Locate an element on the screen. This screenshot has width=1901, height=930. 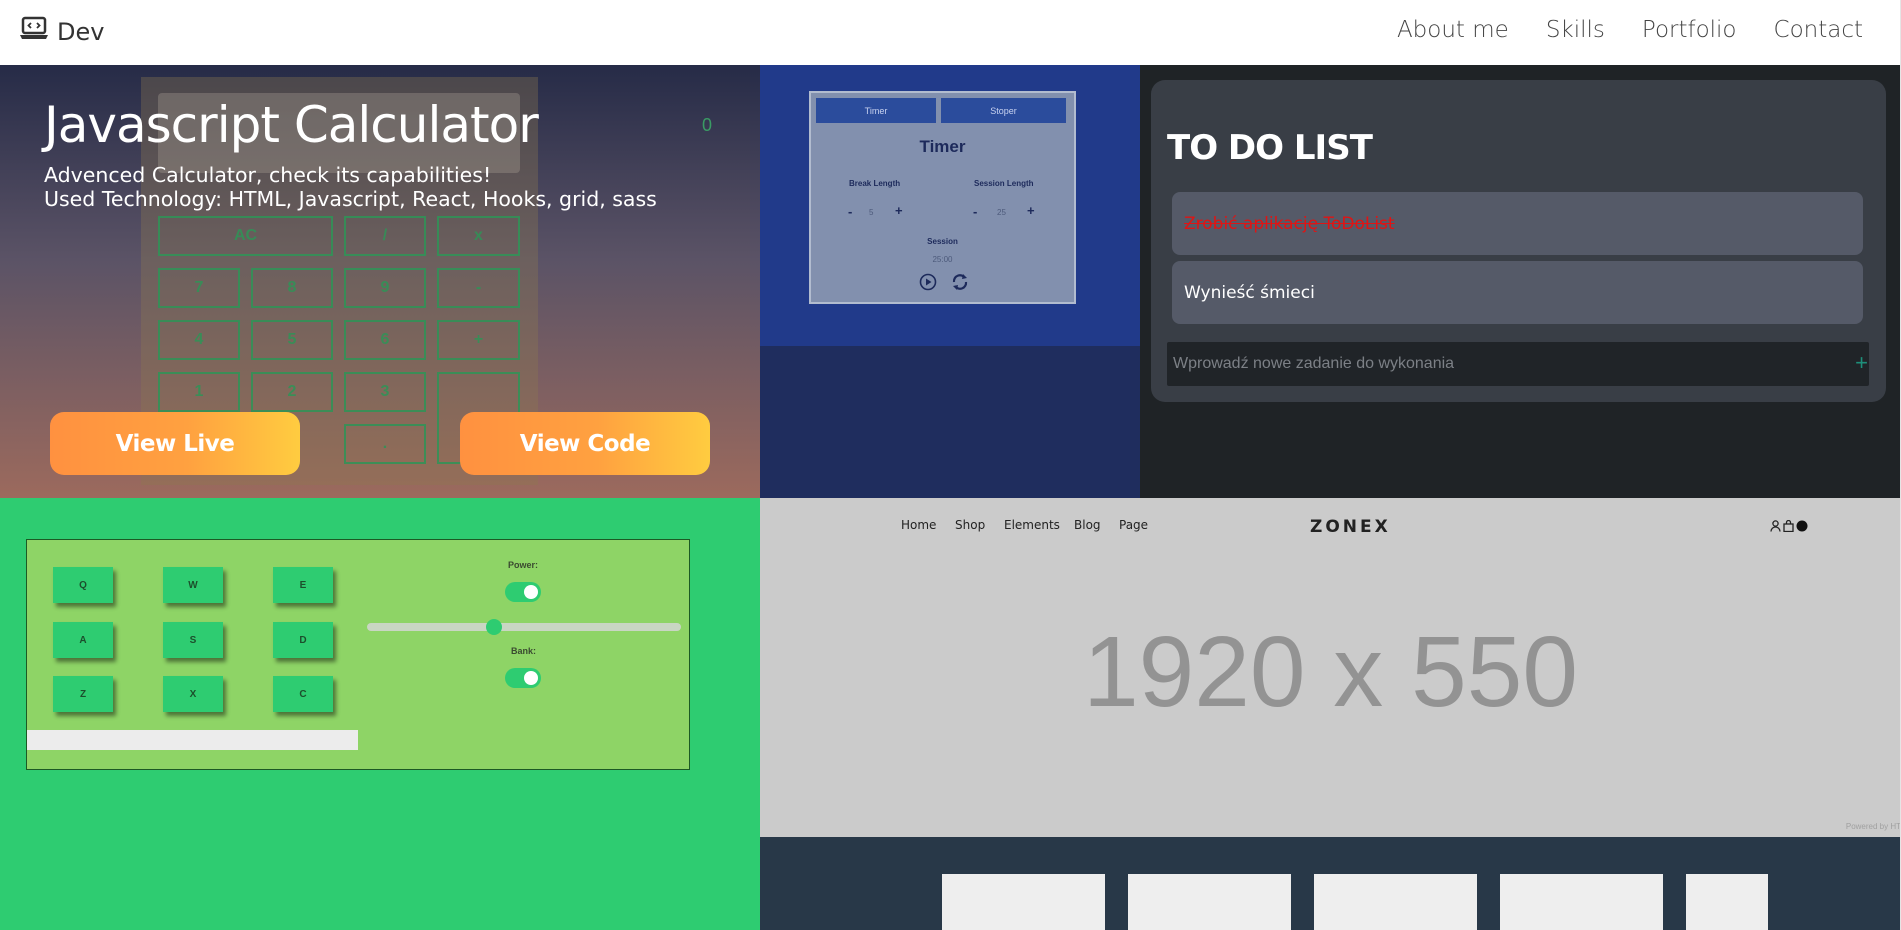
calc-key: . is located at coordinates (385, 444).